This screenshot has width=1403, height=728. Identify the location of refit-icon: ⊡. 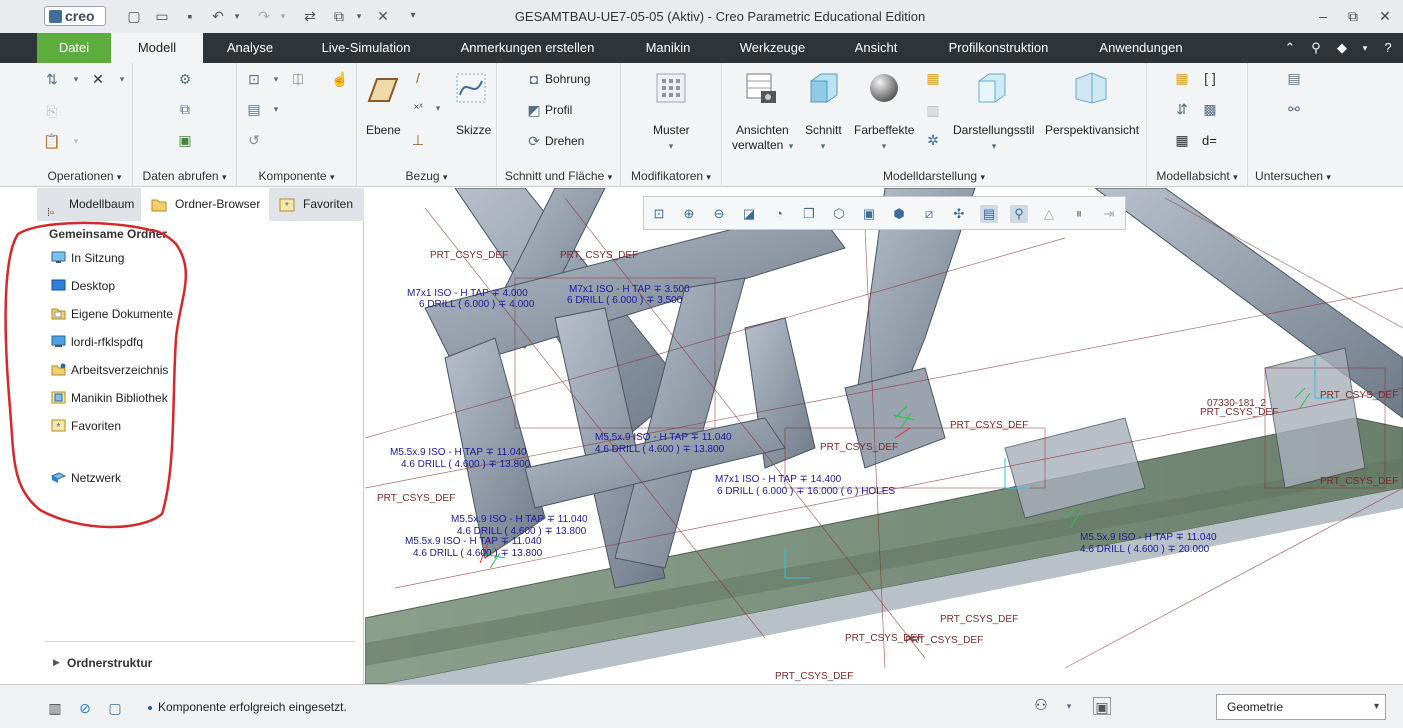
(659, 214).